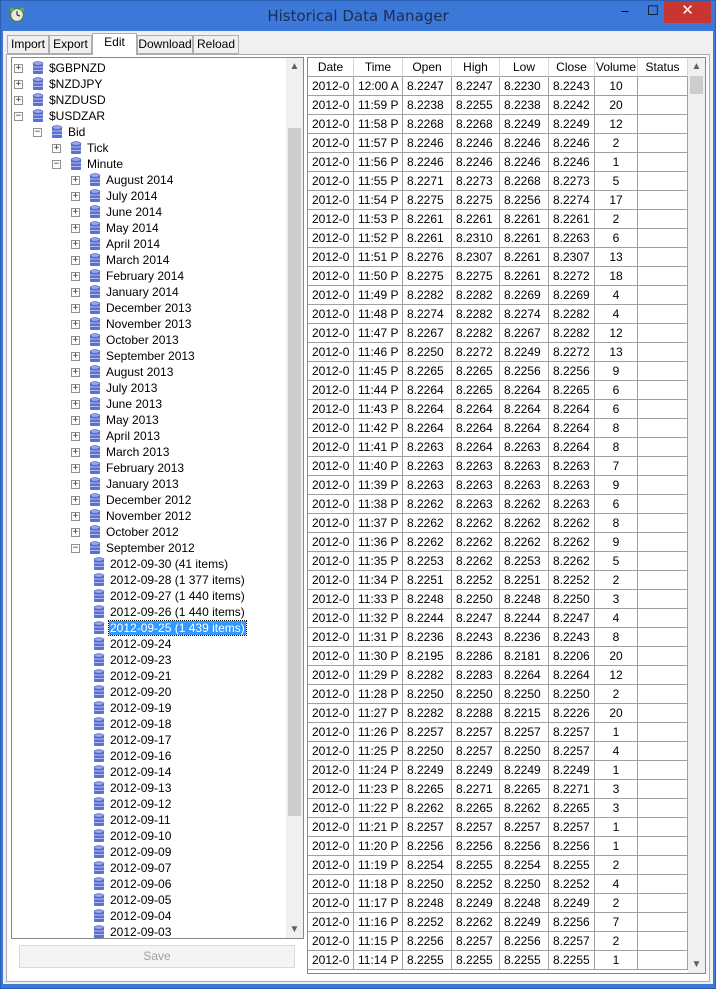 The image size is (716, 989). Describe the element at coordinates (378, 827) in the screenshot. I see `cell-time: 11:21 P` at that location.